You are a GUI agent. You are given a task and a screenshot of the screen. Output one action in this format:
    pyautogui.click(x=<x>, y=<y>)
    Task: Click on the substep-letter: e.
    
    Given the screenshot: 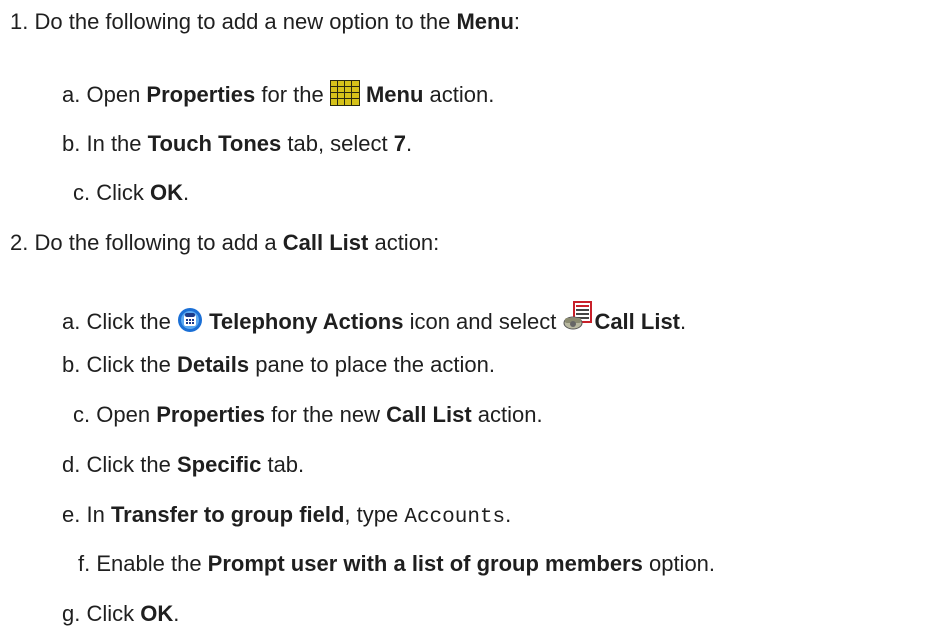 What is the action you would take?
    pyautogui.click(x=71, y=514)
    